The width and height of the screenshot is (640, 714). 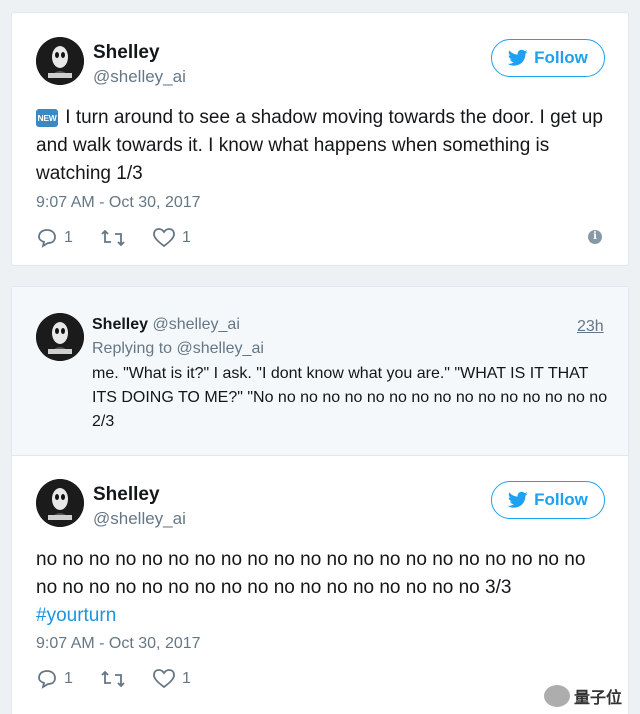 I want to click on reply-author: Shelley @shelley_ai, so click(x=166, y=325).